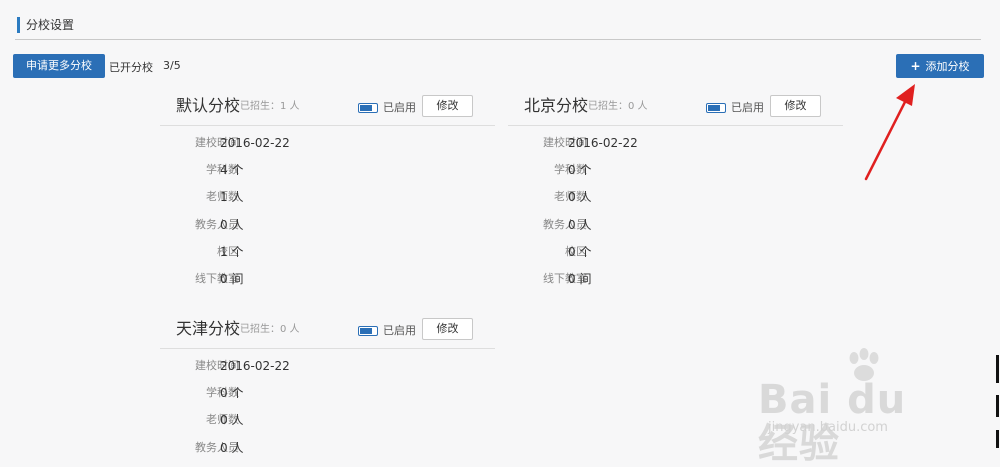 This screenshot has width=1000, height=467. I want to click on info-row: 老师数 1 人, so click(330, 197).